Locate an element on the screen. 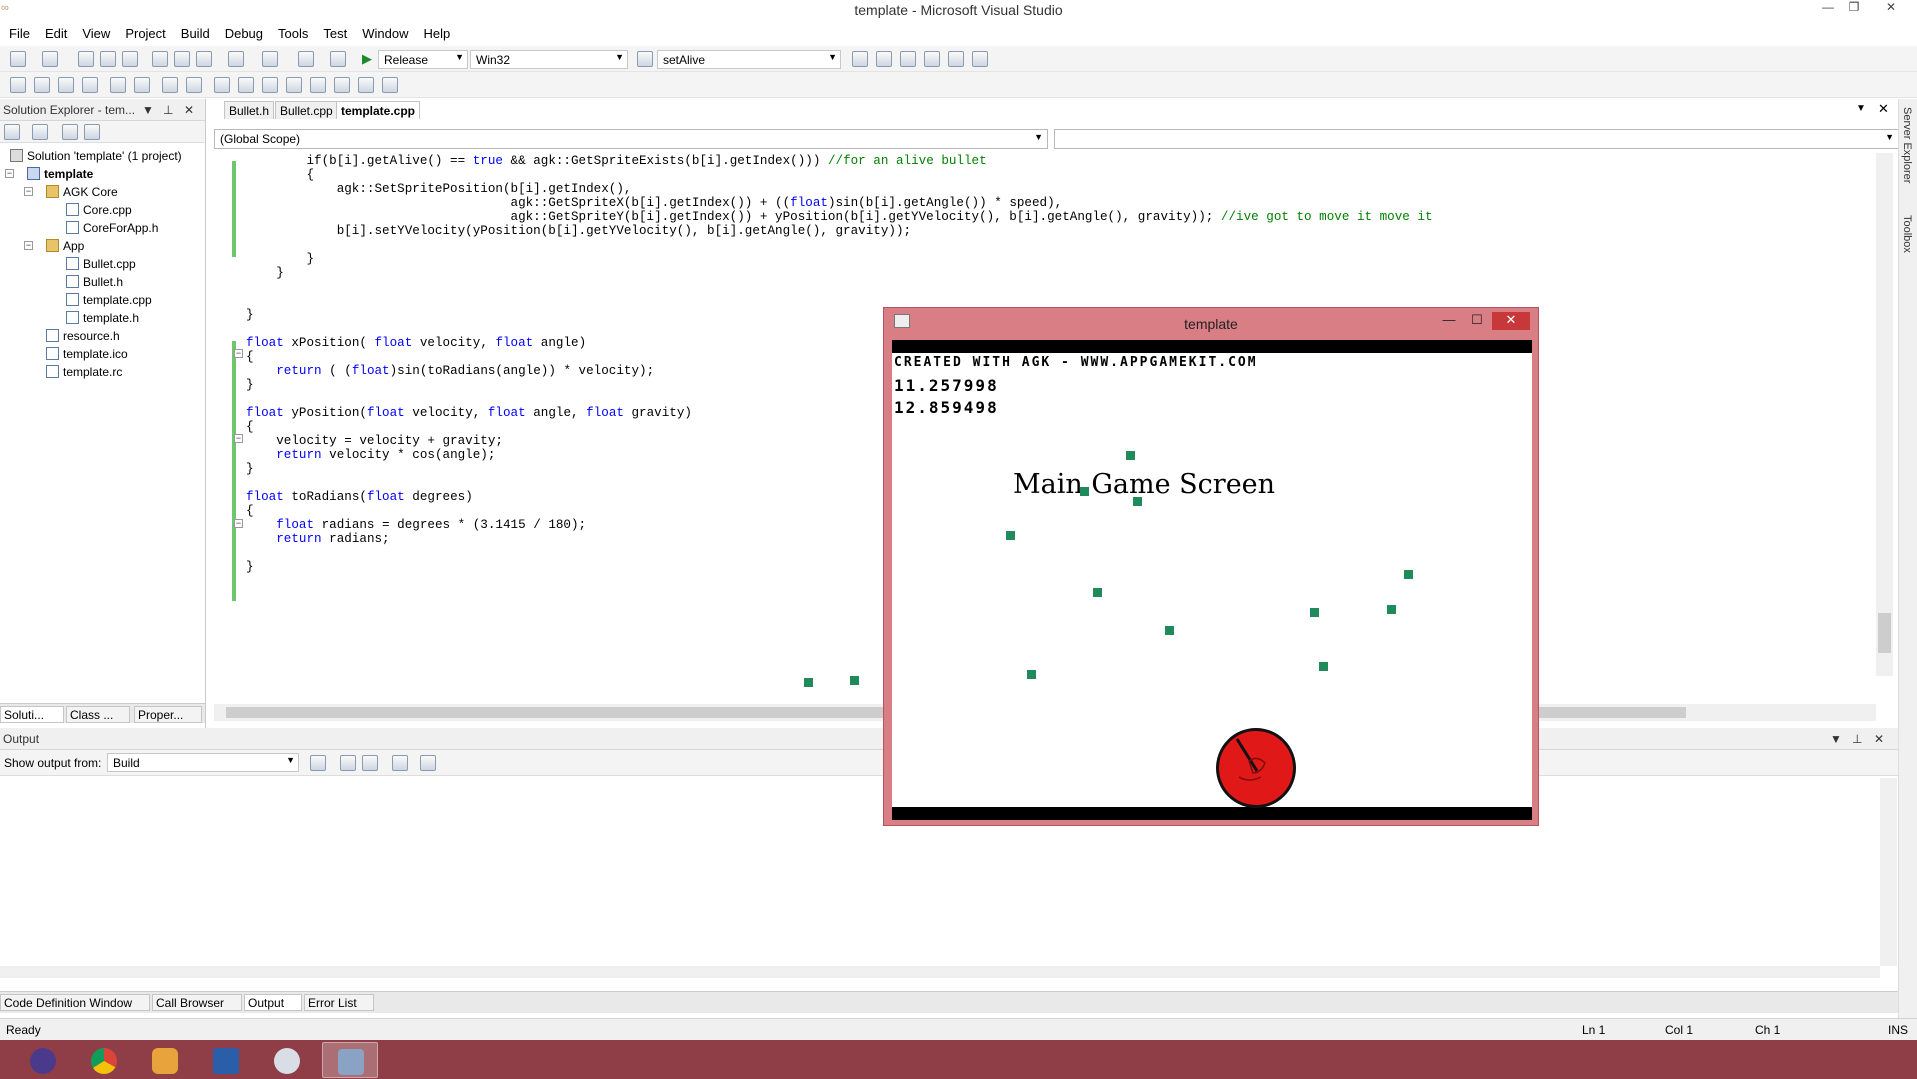 This screenshot has width=1917, height=1079. doc-tab-template-cpp: template.cpp is located at coordinates (378, 110).